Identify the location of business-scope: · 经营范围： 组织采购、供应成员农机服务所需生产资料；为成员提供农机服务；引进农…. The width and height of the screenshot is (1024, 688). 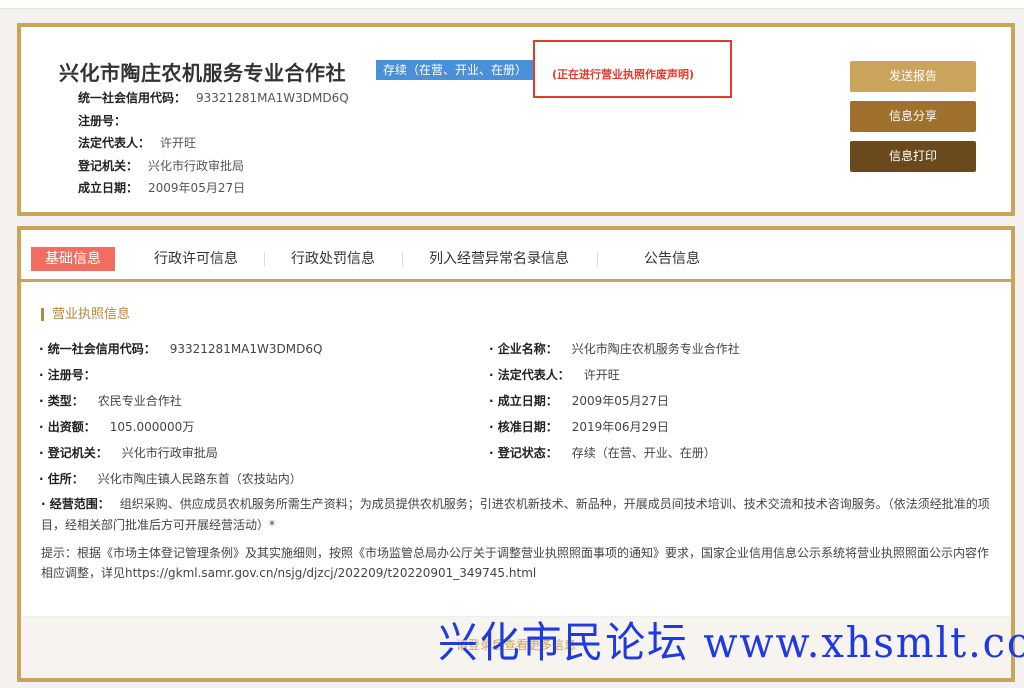
(515, 514).